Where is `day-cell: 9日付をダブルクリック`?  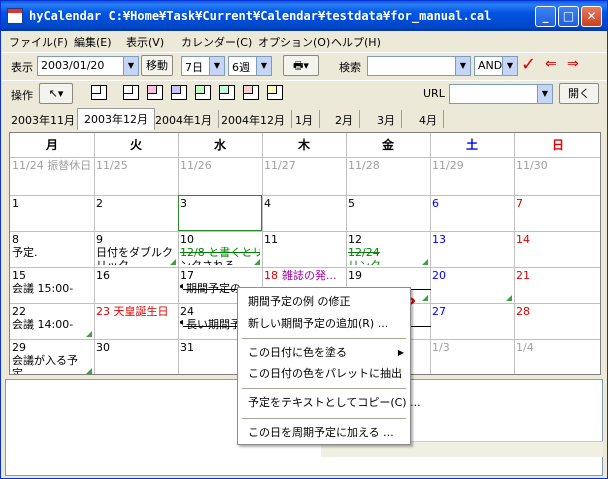
day-cell: 9日付をダブルクリック is located at coordinates (136, 249).